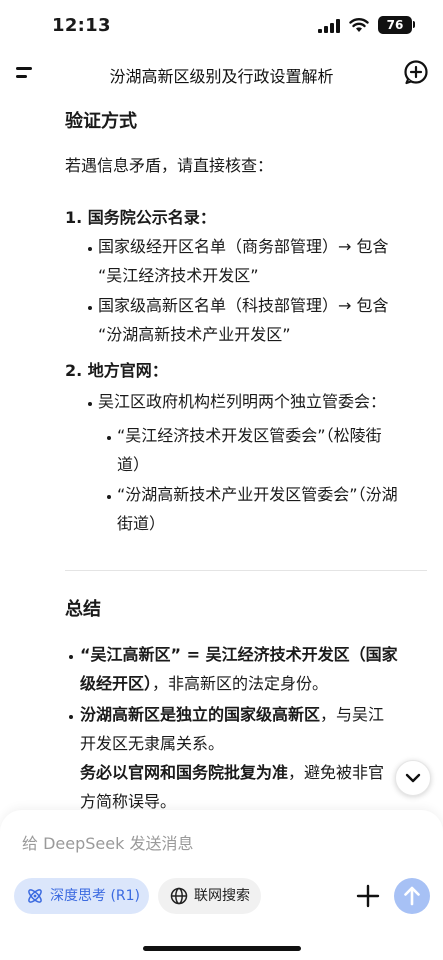  I want to click on deep-think-toggle: 深度思考 (R1), so click(81, 896).